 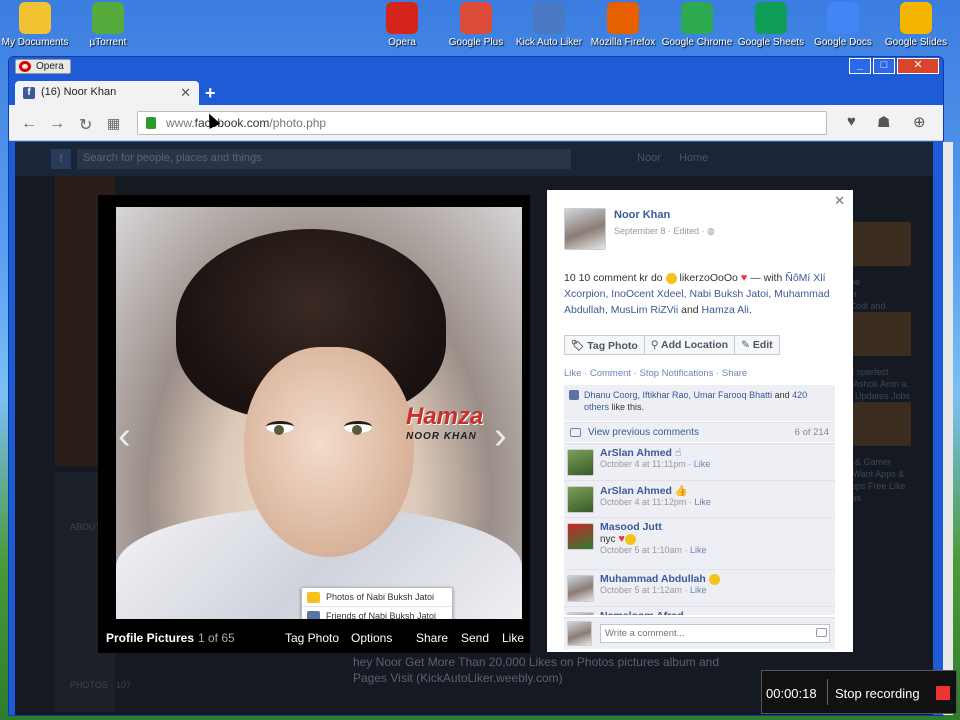 I want to click on opera-logo-icon, so click(x=25, y=66).